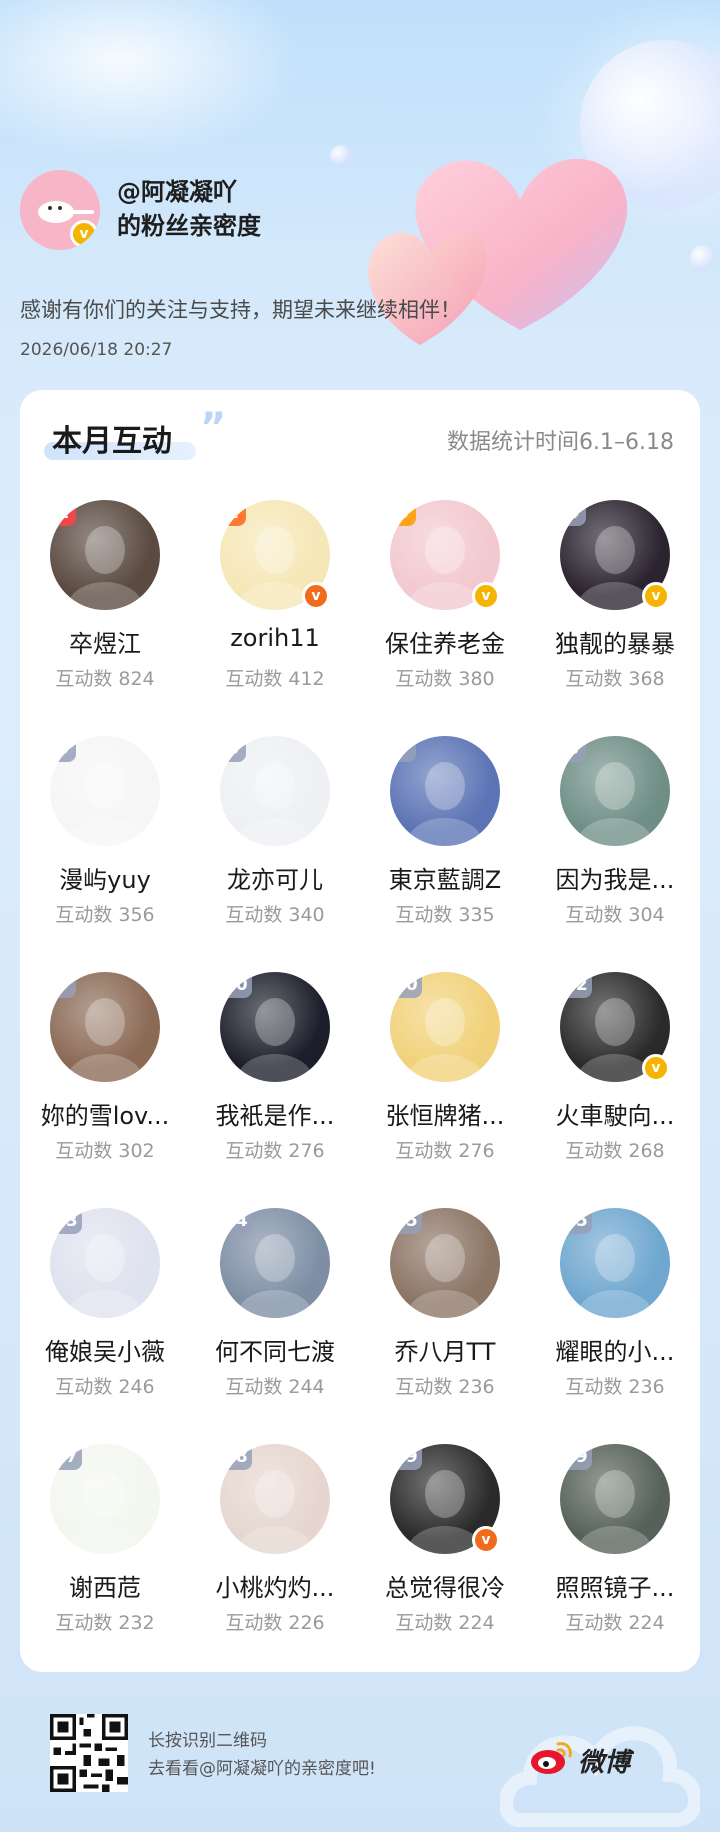 The height and width of the screenshot is (1832, 720). What do you see at coordinates (445, 679) in the screenshot?
I see `interaction-count: 互动数 380` at bounding box center [445, 679].